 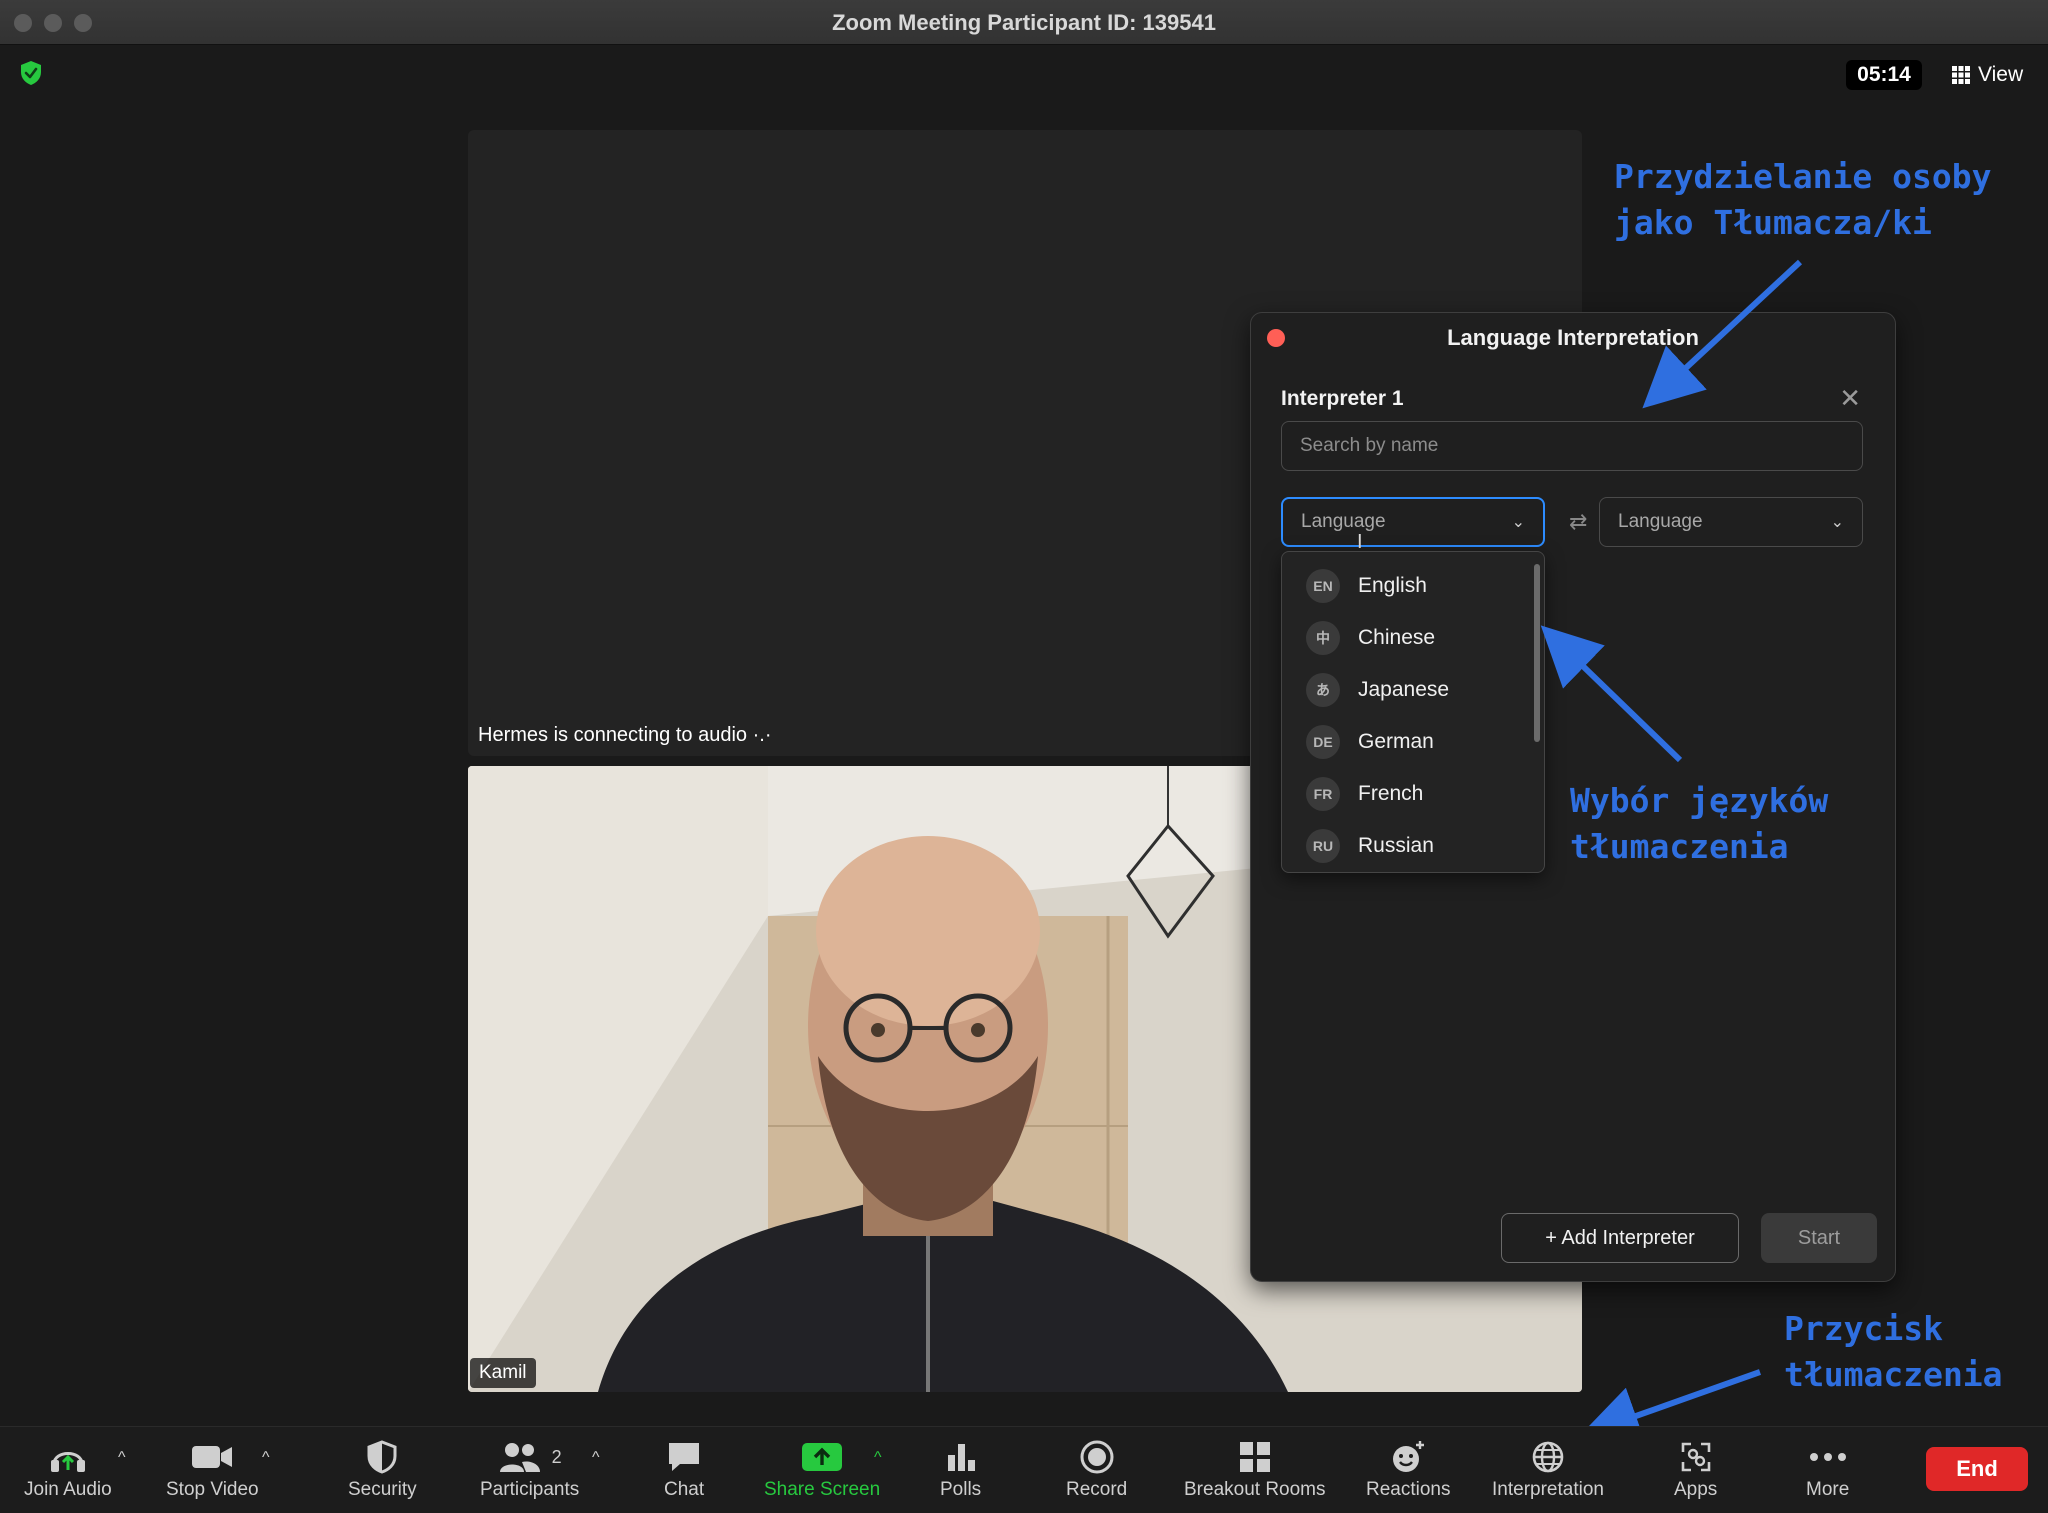 I want to click on stop-video-label: Stop Video, so click(x=212, y=1489).